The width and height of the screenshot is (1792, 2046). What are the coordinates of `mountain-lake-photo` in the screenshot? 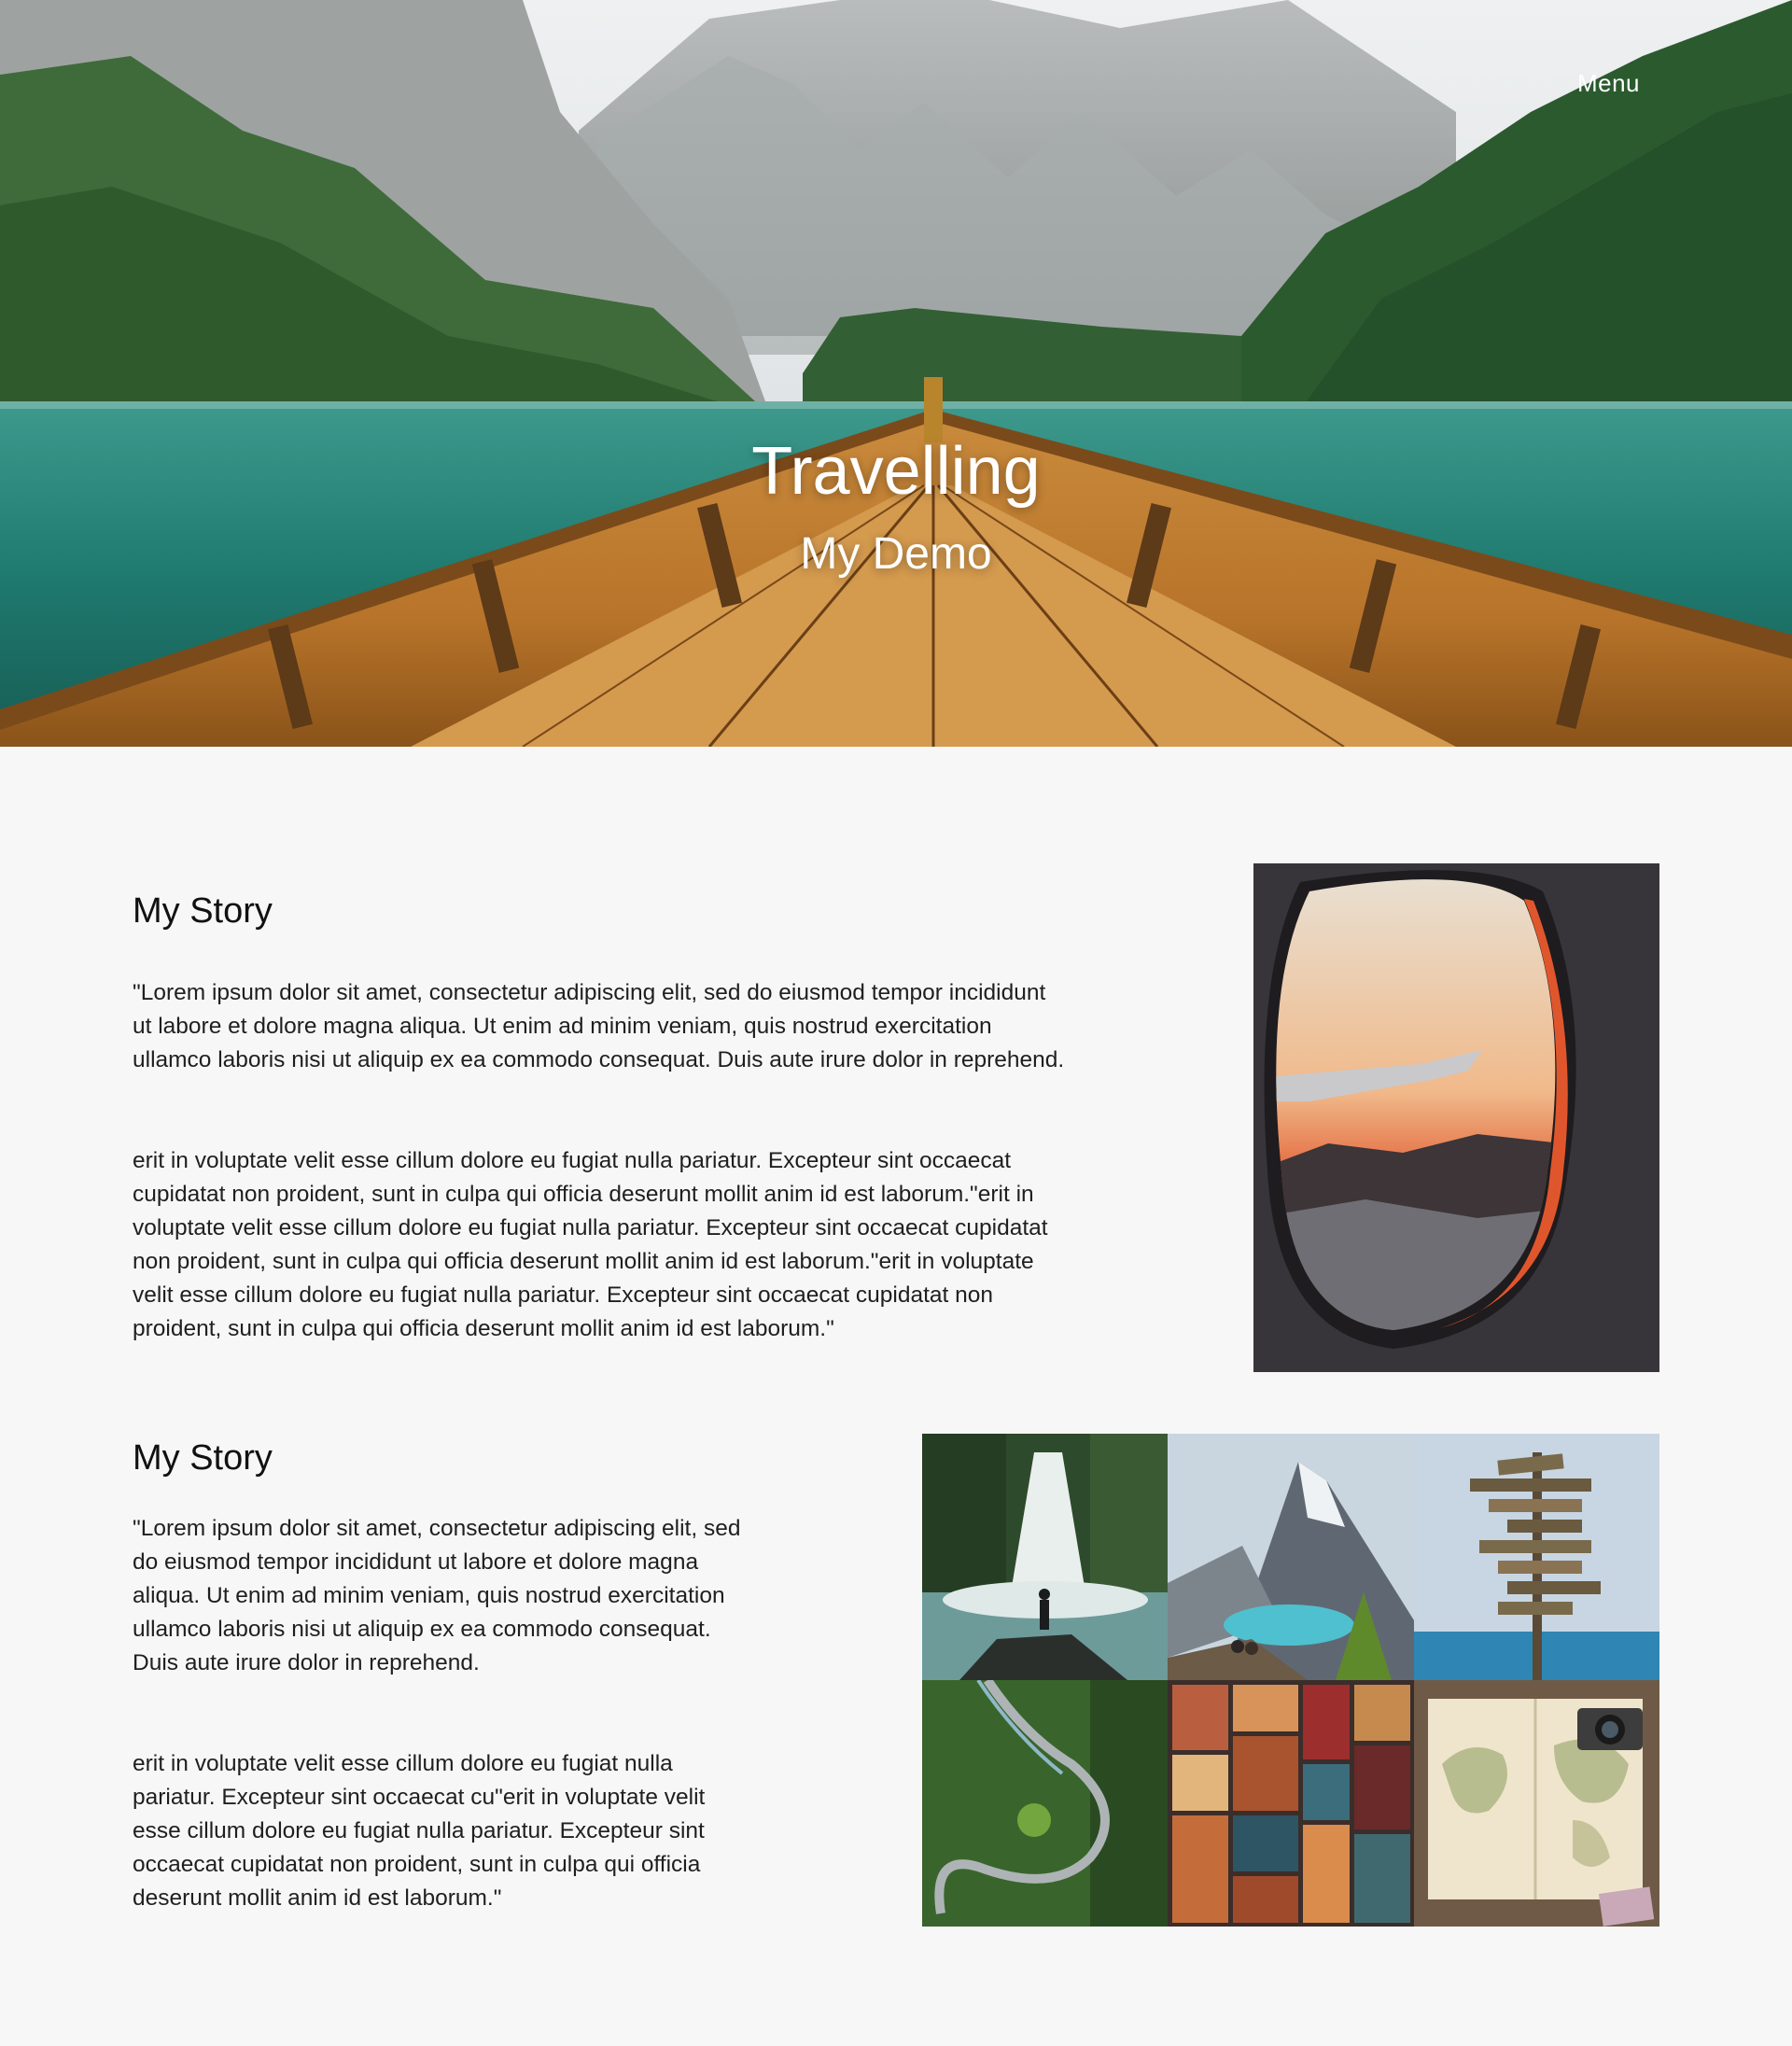 It's located at (1291, 1557).